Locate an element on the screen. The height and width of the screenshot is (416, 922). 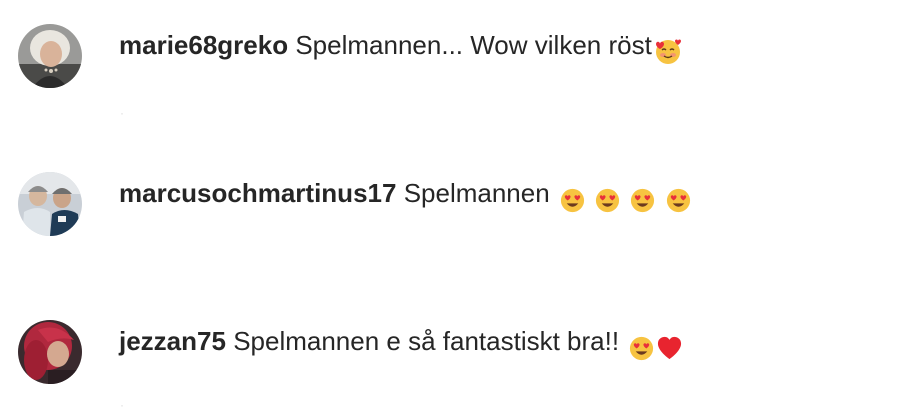
comment-username: marcusochmartinus17 is located at coordinates (257, 193).